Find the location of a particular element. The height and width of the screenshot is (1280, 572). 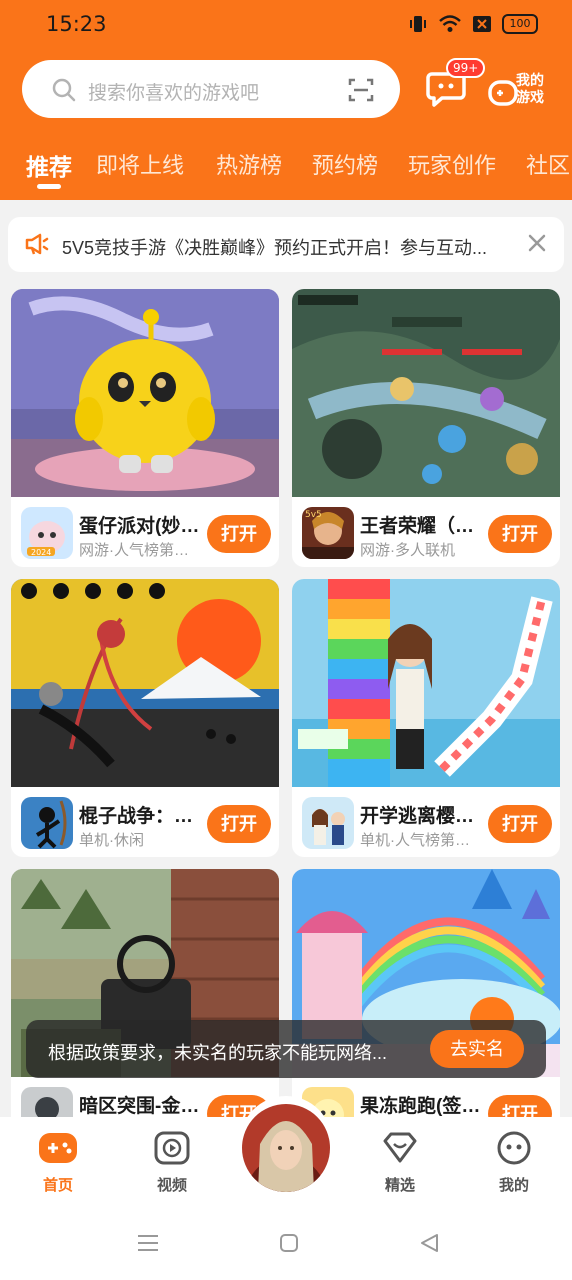

game-card: 果冻跑跑(签… 打开 is located at coordinates (426, 1008).